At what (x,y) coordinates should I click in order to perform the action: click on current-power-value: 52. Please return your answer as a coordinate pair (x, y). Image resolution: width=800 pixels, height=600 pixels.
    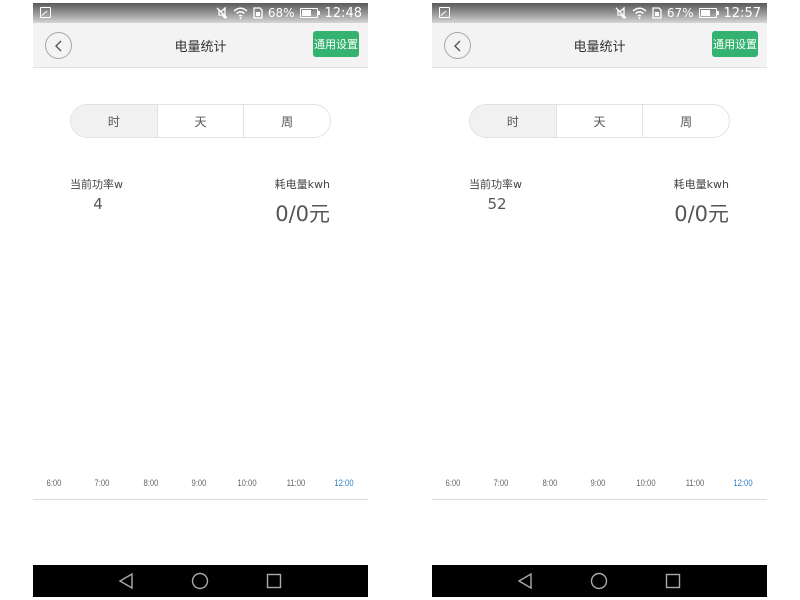
    Looking at the image, I should click on (497, 204).